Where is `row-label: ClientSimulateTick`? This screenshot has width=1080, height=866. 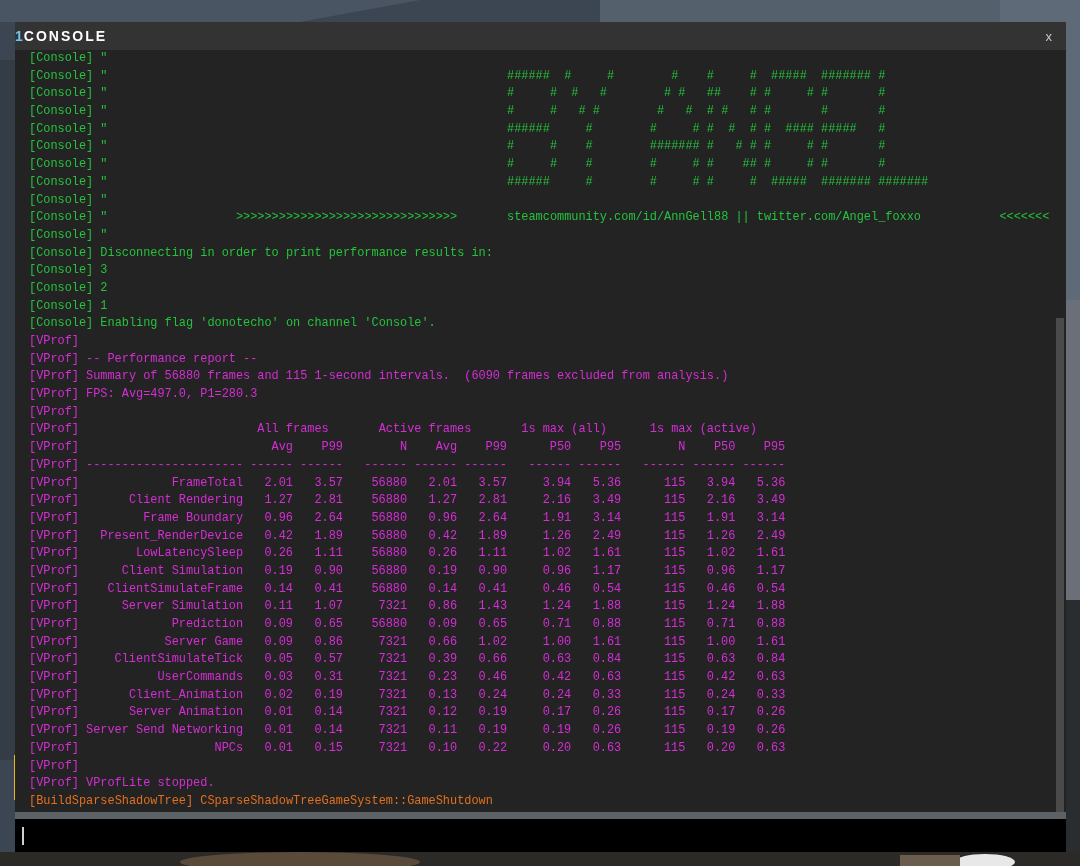
row-label: ClientSimulateTick is located at coordinates (178, 660).